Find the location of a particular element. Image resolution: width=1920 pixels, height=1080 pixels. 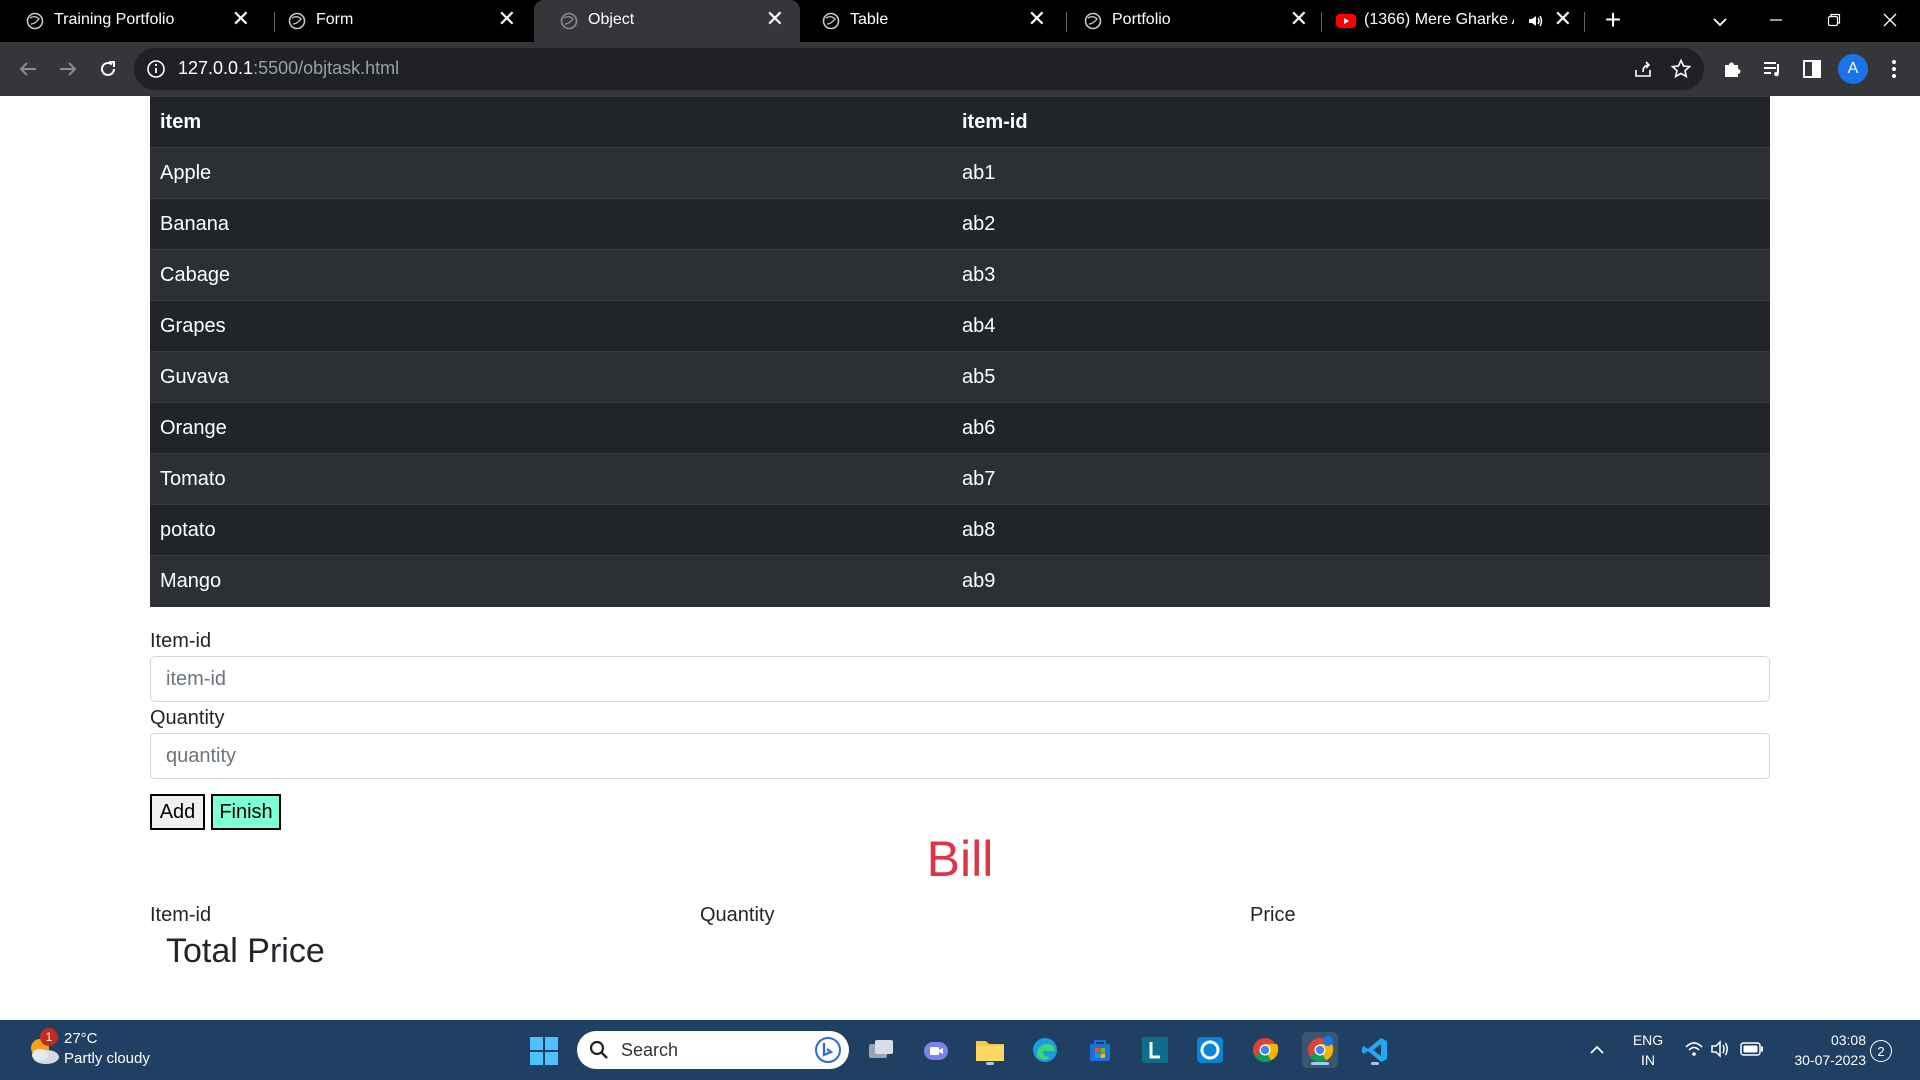

info-icon is located at coordinates (156, 69).